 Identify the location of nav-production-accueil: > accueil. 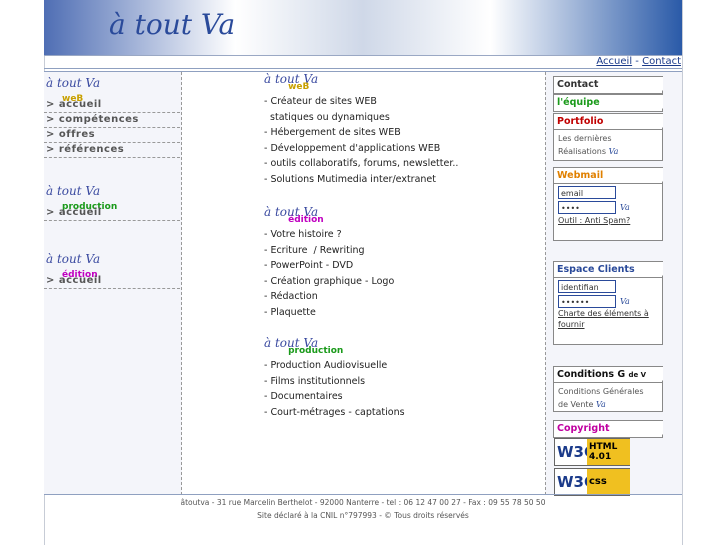
(112, 213).